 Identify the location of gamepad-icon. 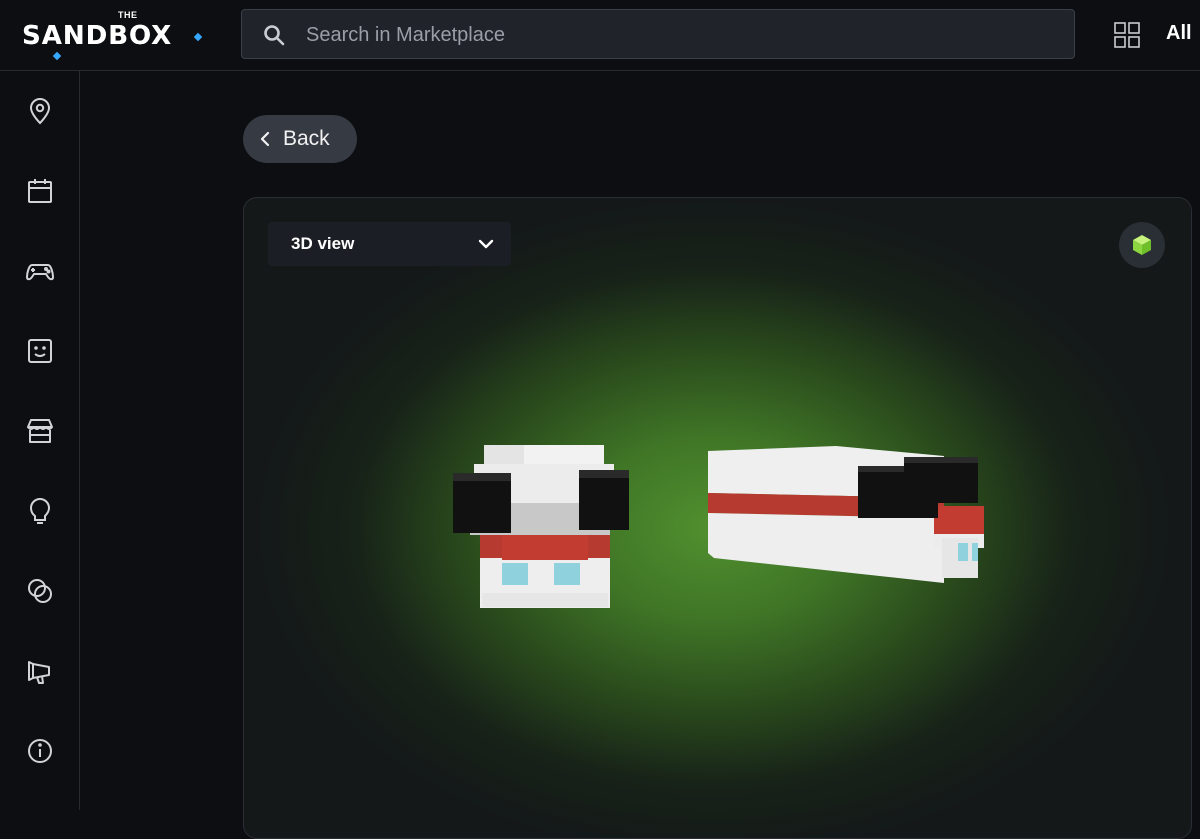
(40, 272).